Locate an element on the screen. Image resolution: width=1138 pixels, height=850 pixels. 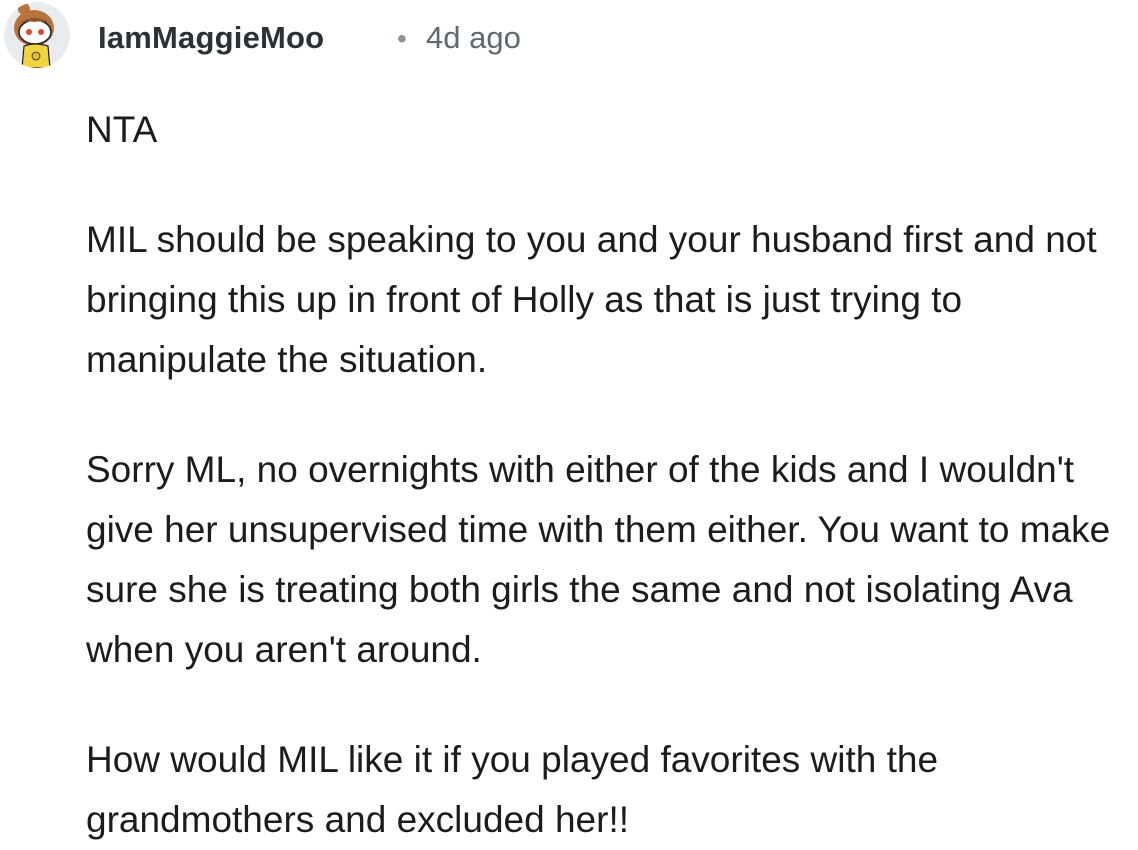
comment-paragraph: NTA is located at coordinates (122, 129).